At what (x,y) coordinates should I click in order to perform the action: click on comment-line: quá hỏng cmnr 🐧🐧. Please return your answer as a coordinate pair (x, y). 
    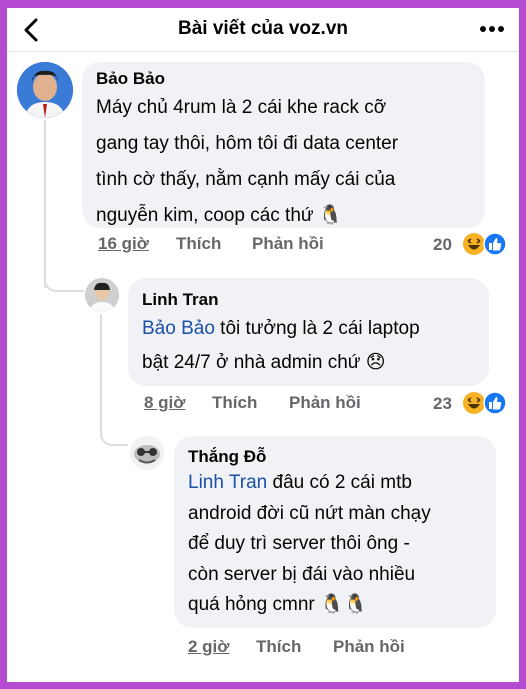
    Looking at the image, I should click on (278, 604).